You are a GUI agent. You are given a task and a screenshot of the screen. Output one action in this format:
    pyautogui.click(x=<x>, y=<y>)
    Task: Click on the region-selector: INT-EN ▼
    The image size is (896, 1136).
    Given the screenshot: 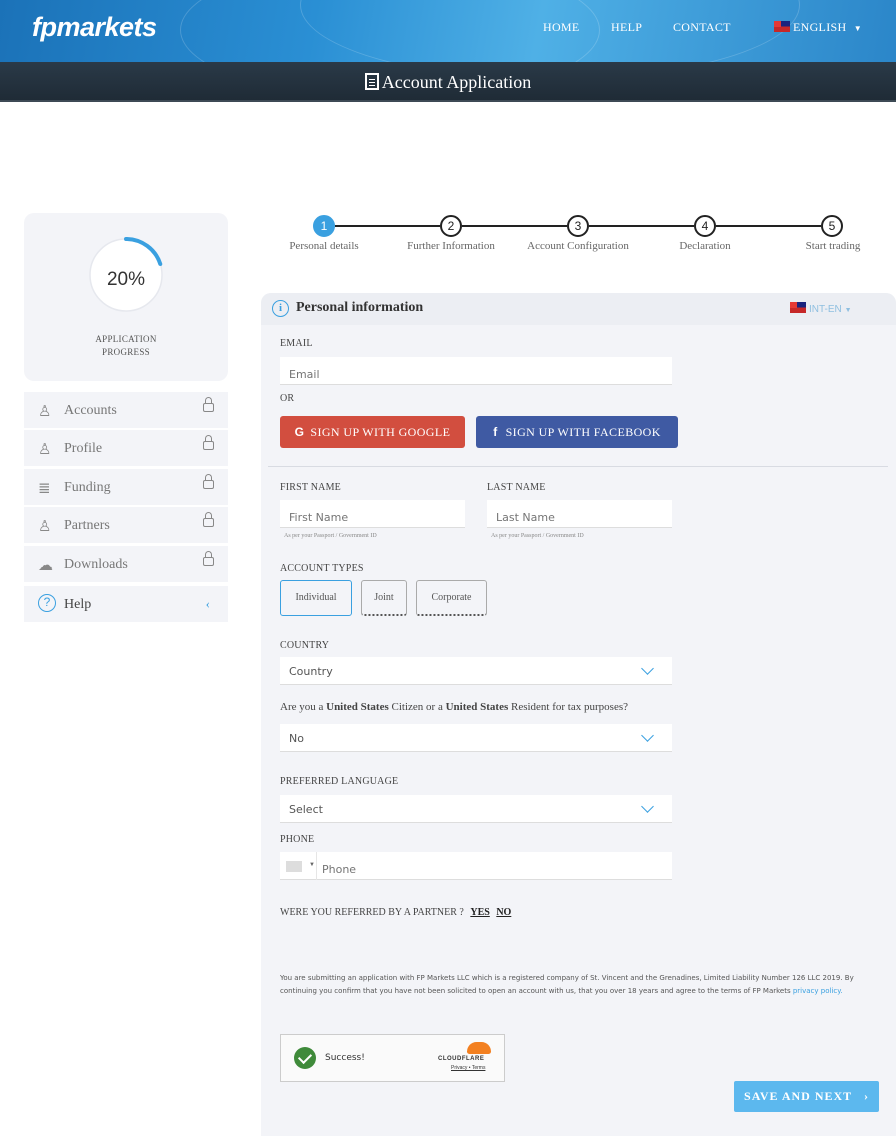 What is the action you would take?
    pyautogui.click(x=821, y=308)
    